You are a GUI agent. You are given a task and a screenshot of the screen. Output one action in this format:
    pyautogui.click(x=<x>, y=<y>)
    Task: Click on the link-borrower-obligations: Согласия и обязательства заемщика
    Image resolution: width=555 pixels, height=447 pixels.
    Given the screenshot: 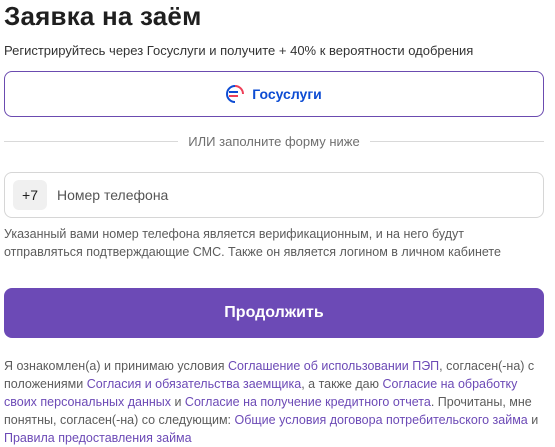 What is the action you would take?
    pyautogui.click(x=194, y=384)
    